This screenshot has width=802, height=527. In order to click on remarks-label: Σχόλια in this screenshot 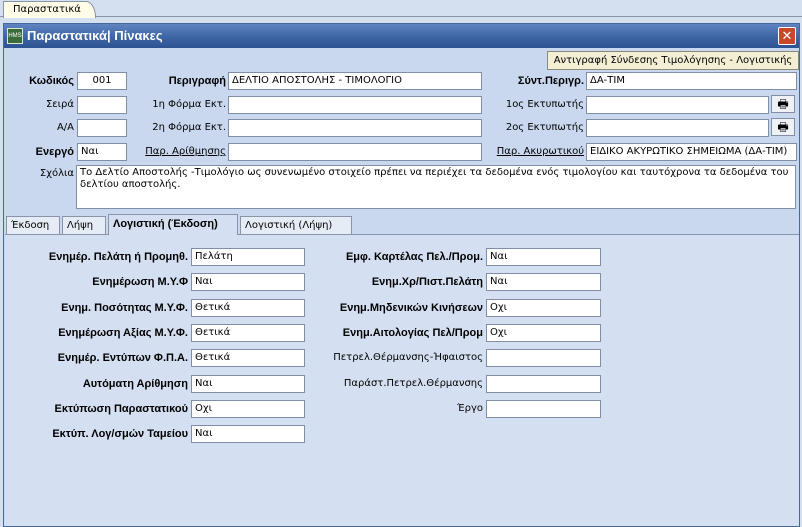, I will do `click(56, 173)`.